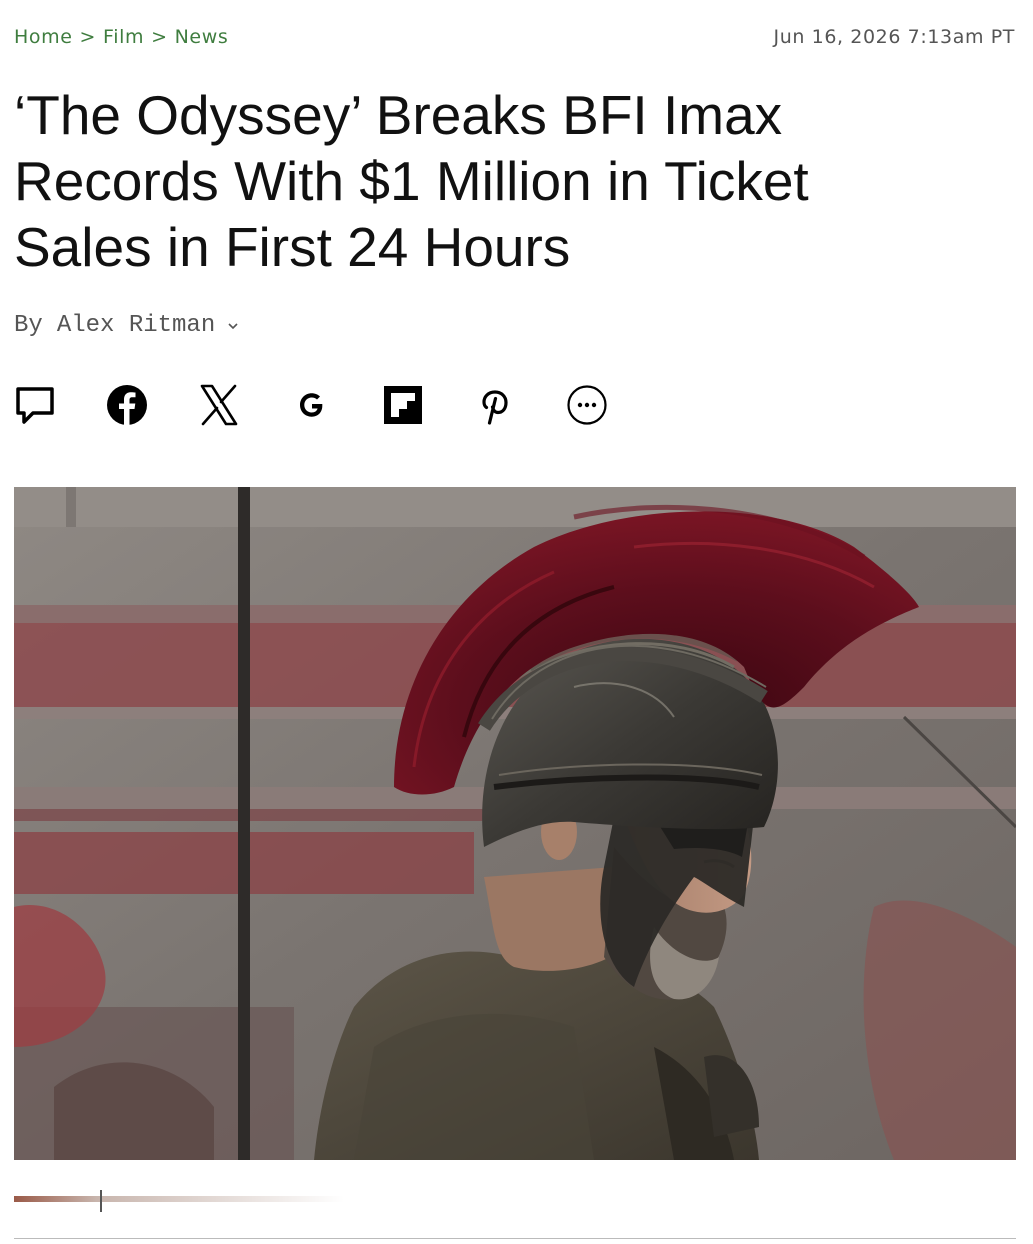 The image size is (1033, 1244). I want to click on byline: By Alex Ritman, so click(127, 325).